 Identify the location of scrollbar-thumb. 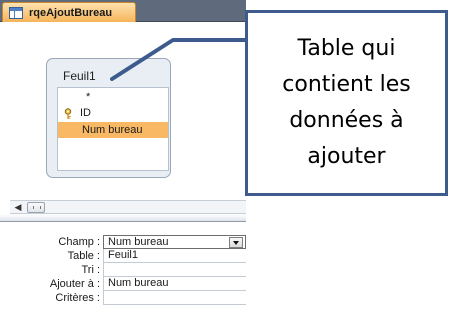
(36, 207).